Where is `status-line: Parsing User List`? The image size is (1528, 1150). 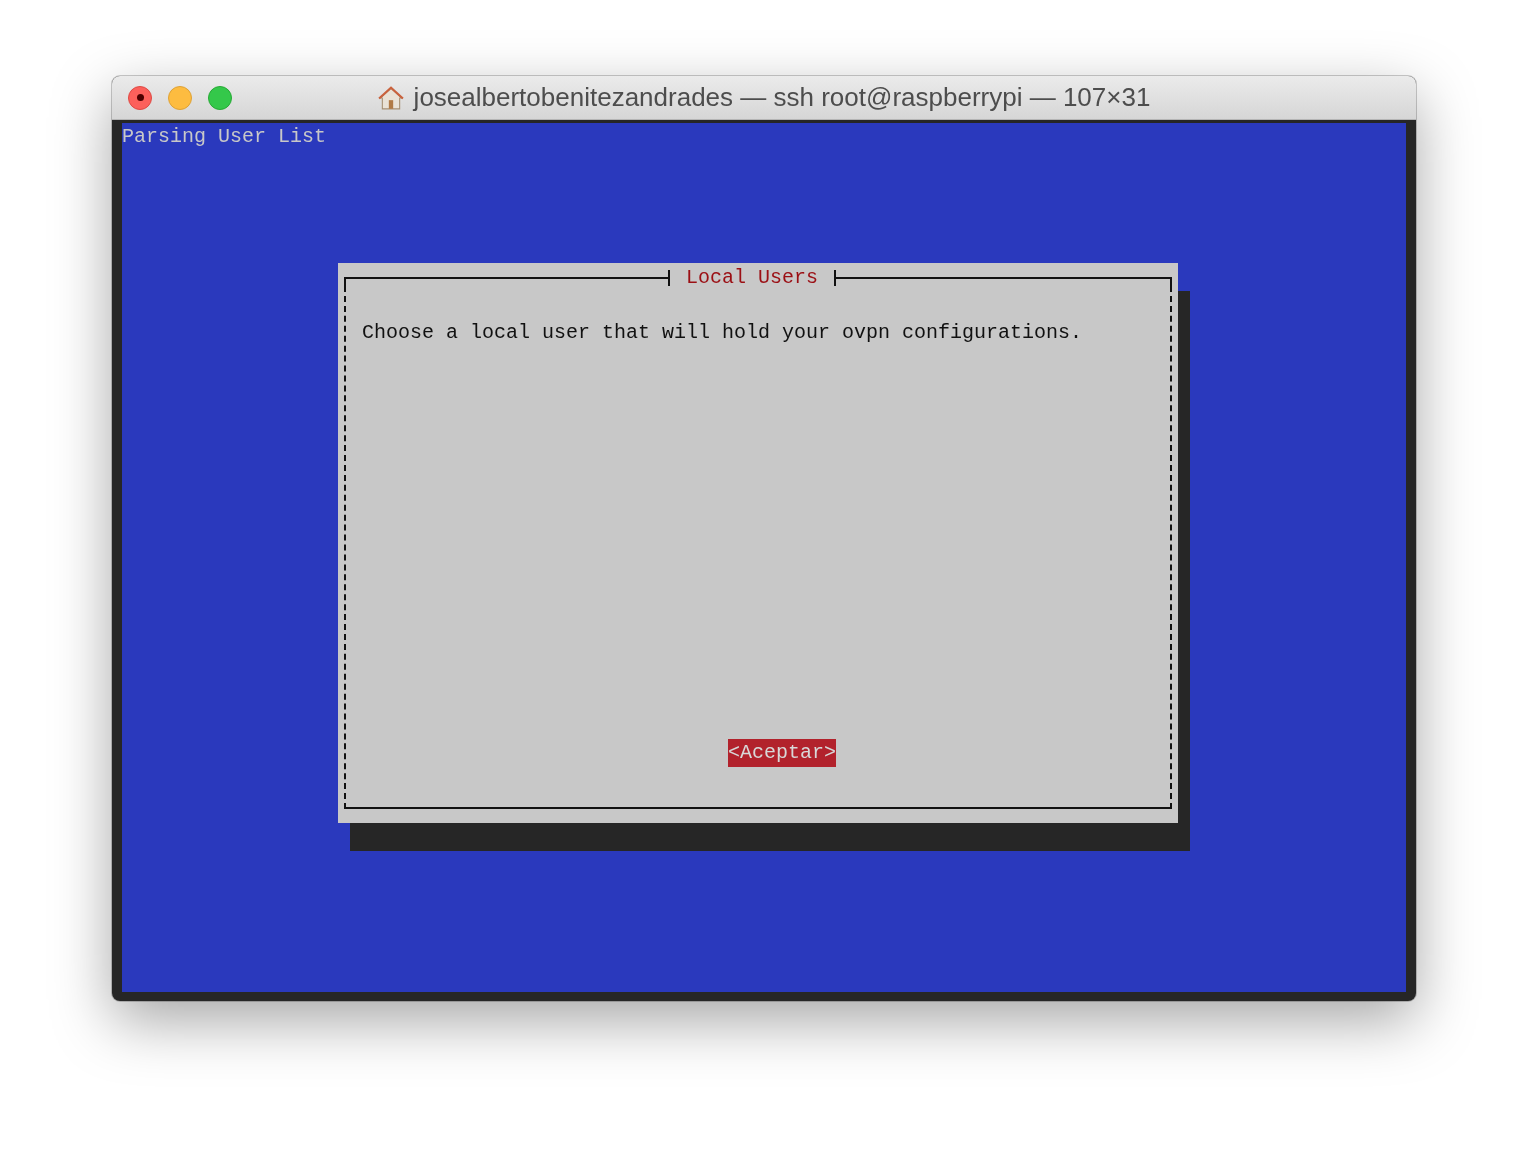
status-line: Parsing User List is located at coordinates (225, 137).